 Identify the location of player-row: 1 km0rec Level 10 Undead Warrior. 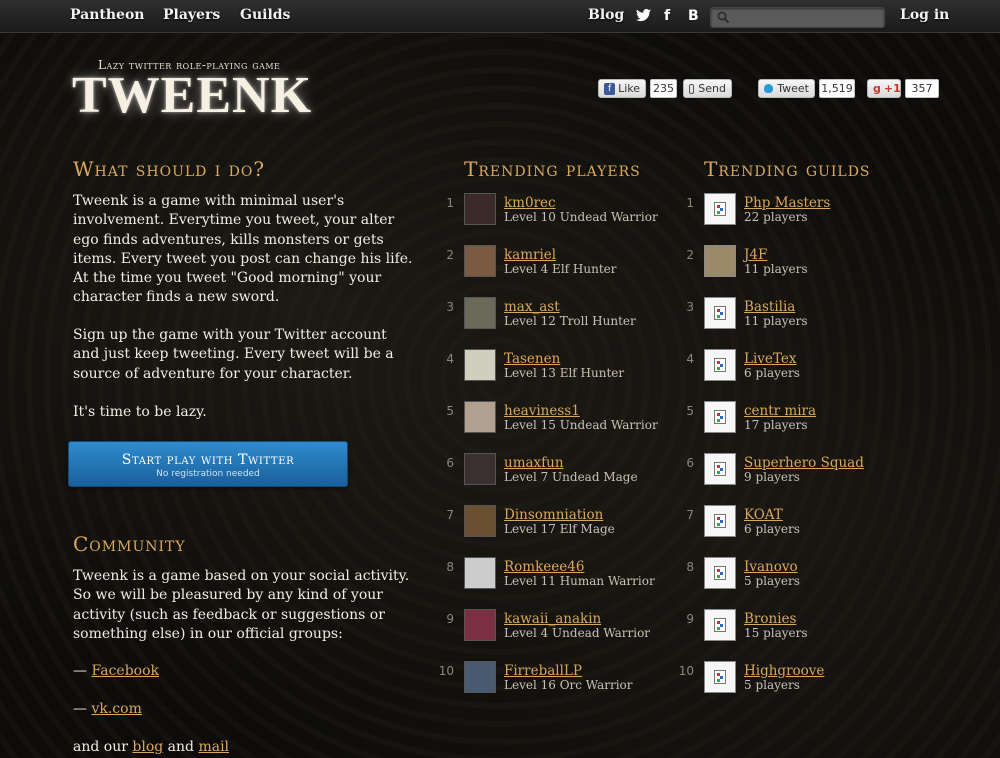
(565, 213).